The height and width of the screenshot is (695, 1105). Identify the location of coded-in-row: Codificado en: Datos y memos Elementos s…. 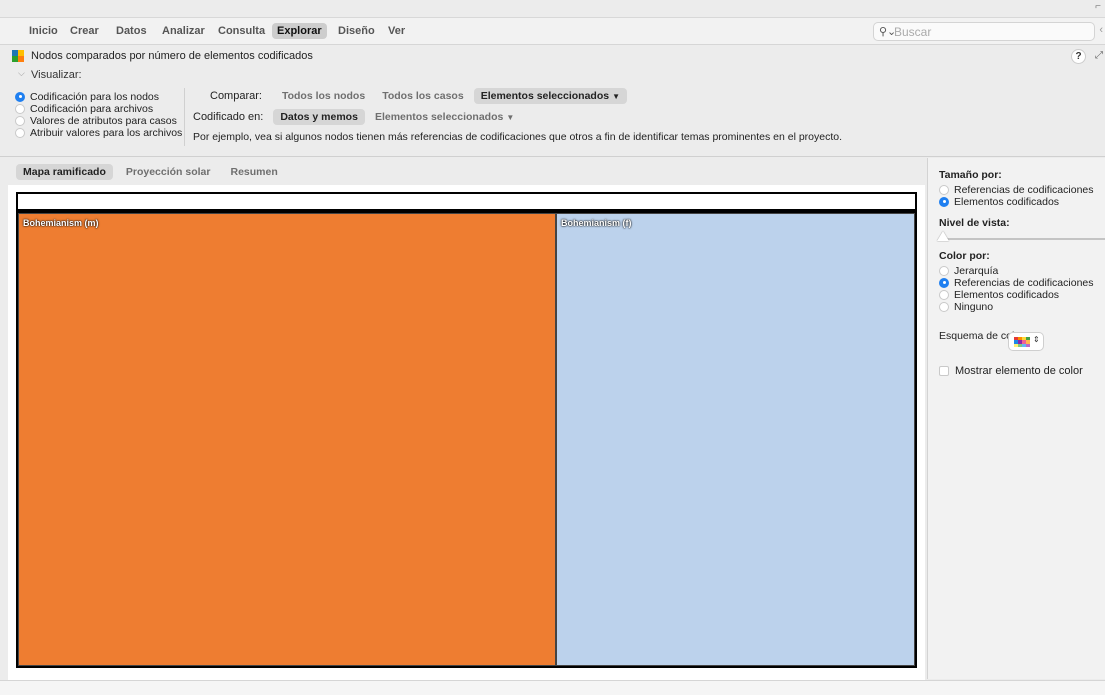
(358, 117).